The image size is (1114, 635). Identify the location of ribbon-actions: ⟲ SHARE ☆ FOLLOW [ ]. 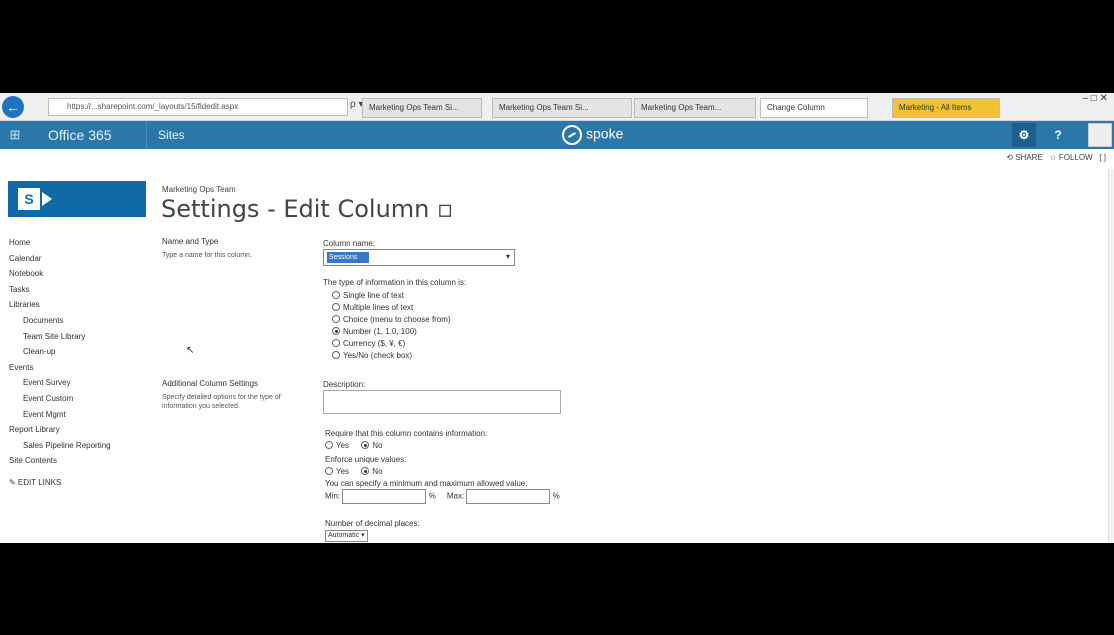
(1056, 157).